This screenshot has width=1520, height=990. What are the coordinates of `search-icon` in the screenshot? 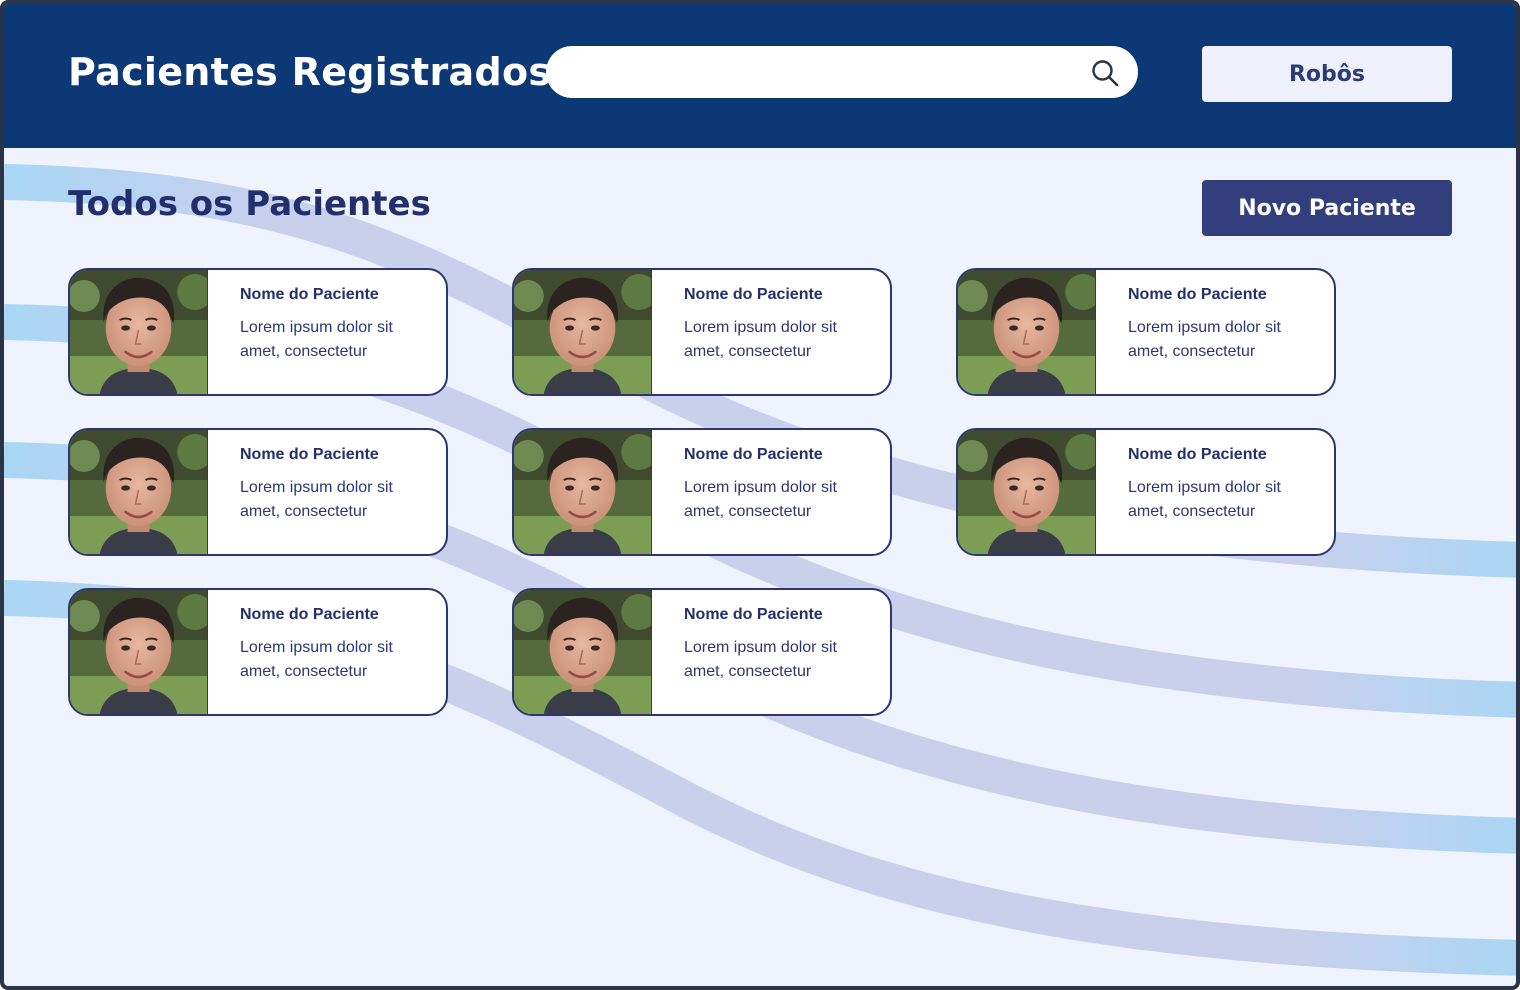 It's located at (1105, 73).